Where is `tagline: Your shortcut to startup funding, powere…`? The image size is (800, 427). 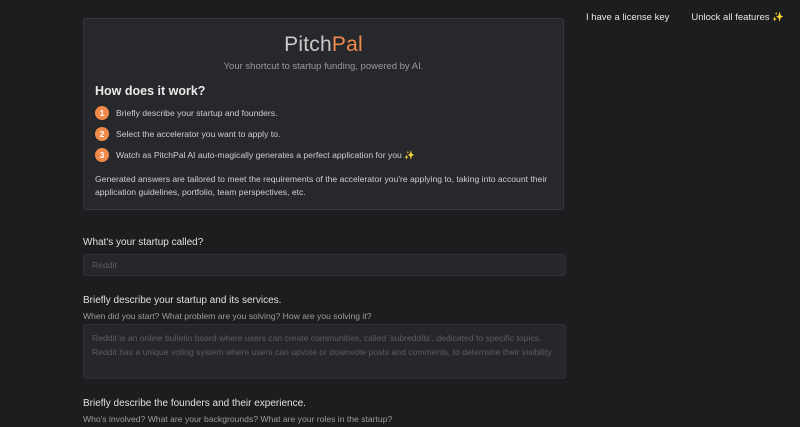
tagline: Your shortcut to startup funding, powere… is located at coordinates (323, 66).